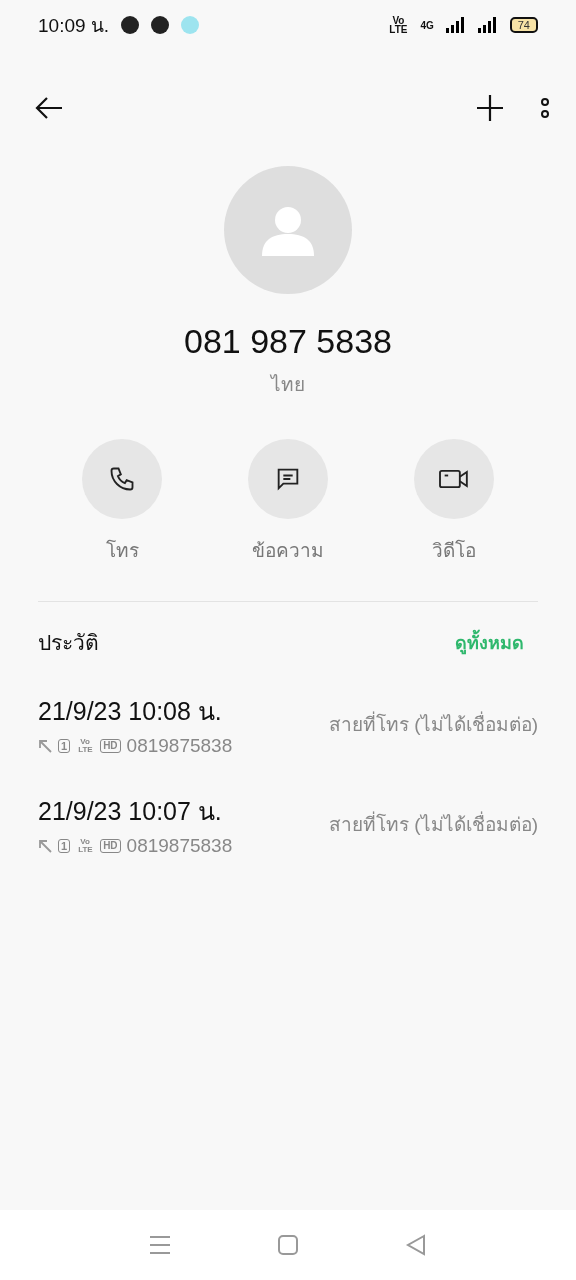 The image size is (576, 1280). What do you see at coordinates (288, 341) in the screenshot?
I see `phone-number: 081 987 5838` at bounding box center [288, 341].